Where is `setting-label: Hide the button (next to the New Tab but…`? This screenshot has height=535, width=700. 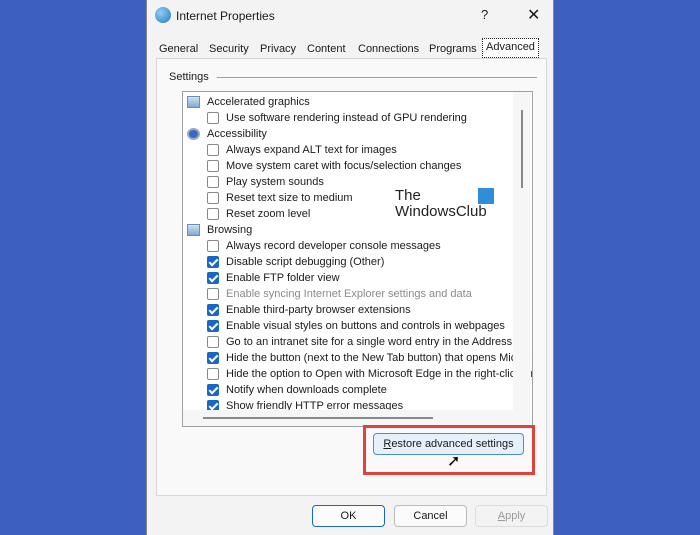 setting-label: Hide the button (next to the New Tab but… is located at coordinates (379, 358).